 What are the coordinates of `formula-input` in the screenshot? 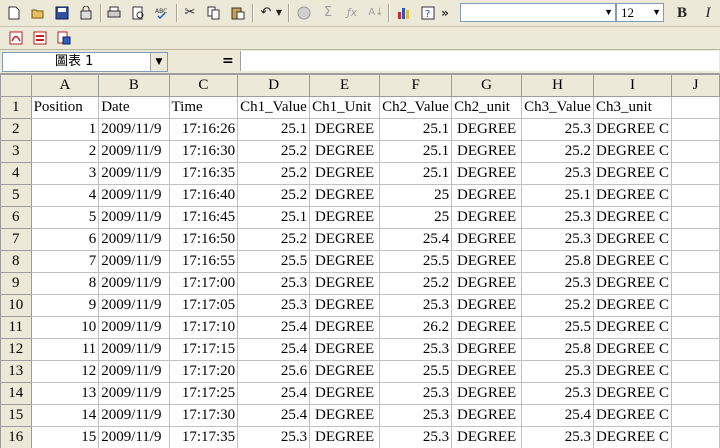 It's located at (479, 61).